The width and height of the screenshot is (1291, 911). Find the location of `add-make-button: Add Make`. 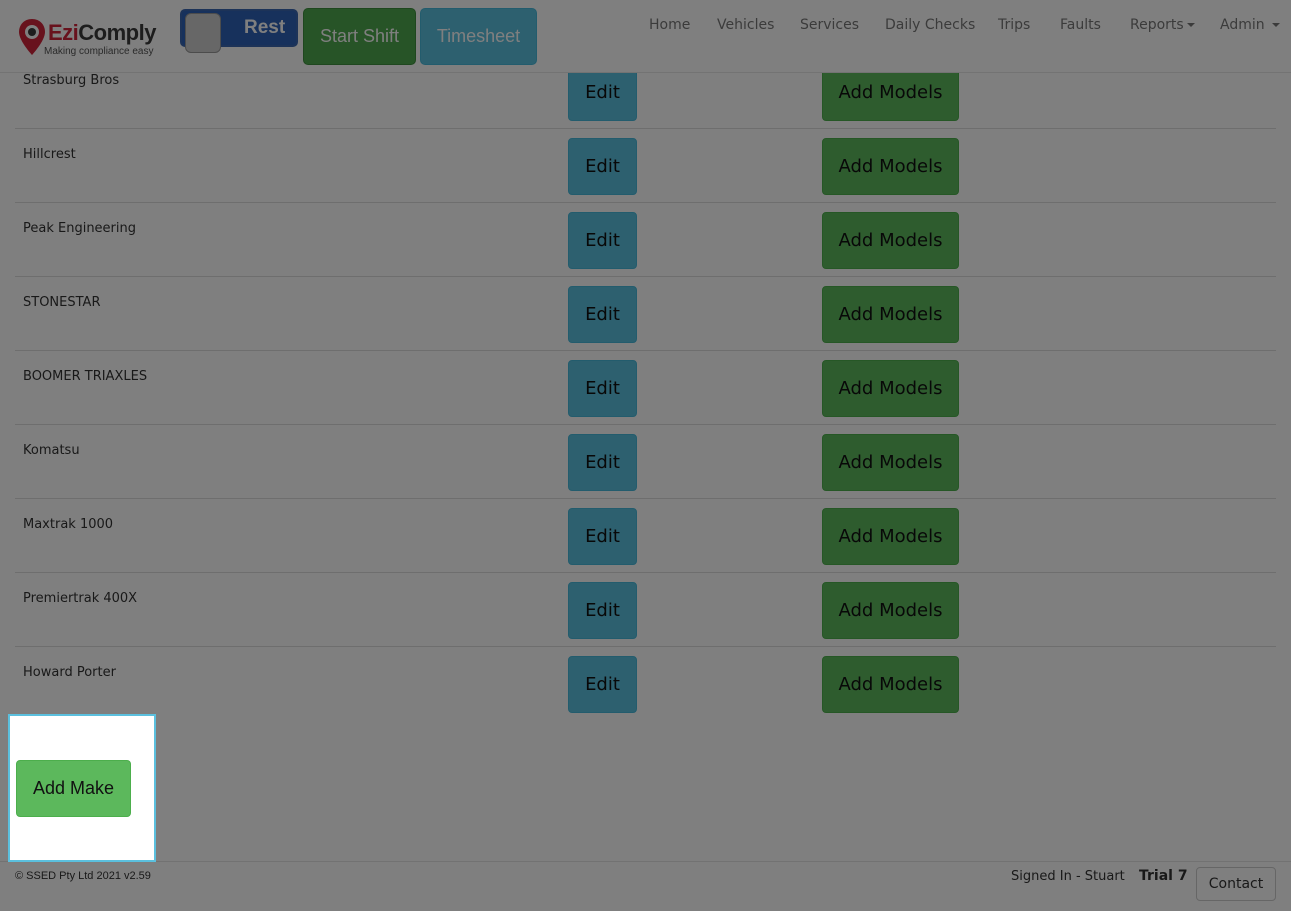

add-make-button: Add Make is located at coordinates (73, 788).